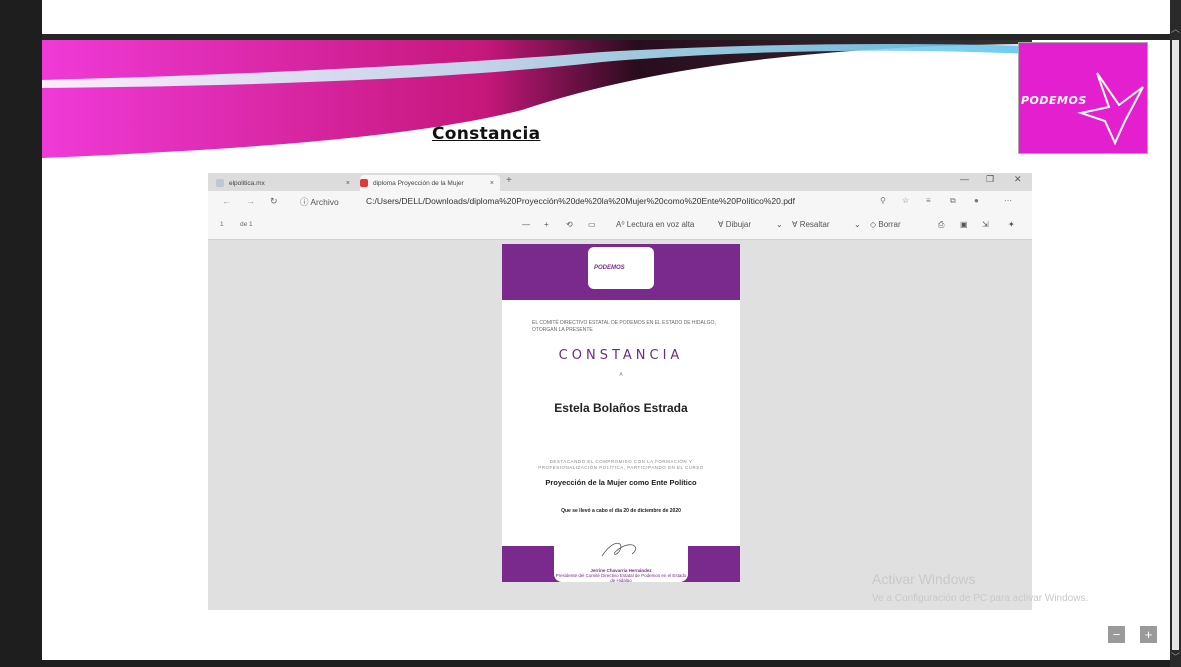  What do you see at coordinates (592, 224) in the screenshot?
I see `fit-page-icon: ▭` at bounding box center [592, 224].